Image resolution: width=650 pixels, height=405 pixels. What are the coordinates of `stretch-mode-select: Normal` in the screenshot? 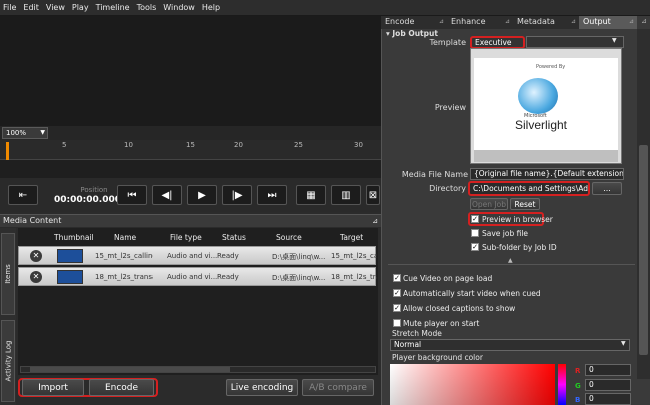 It's located at (510, 345).